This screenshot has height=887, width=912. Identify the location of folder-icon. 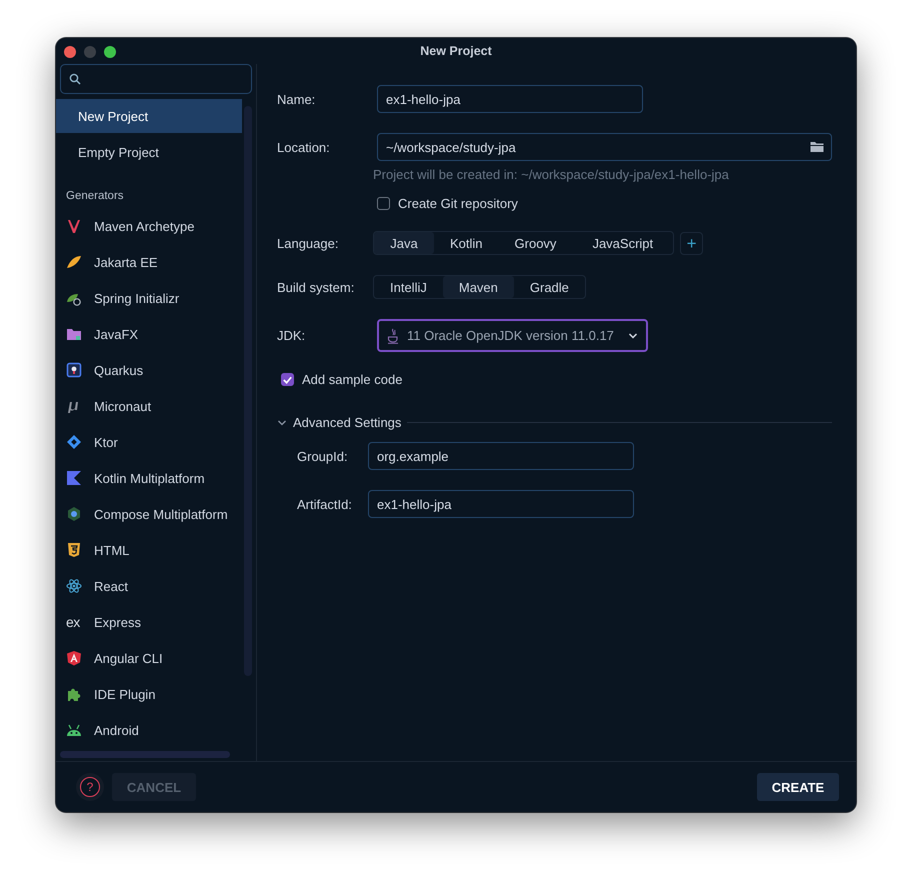
(74, 334).